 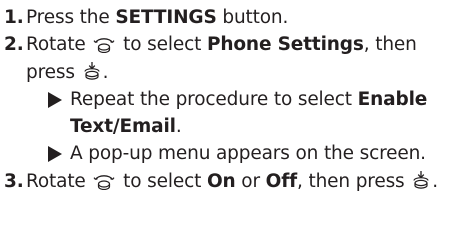 I want to click on step-number: 2., so click(x=14, y=45).